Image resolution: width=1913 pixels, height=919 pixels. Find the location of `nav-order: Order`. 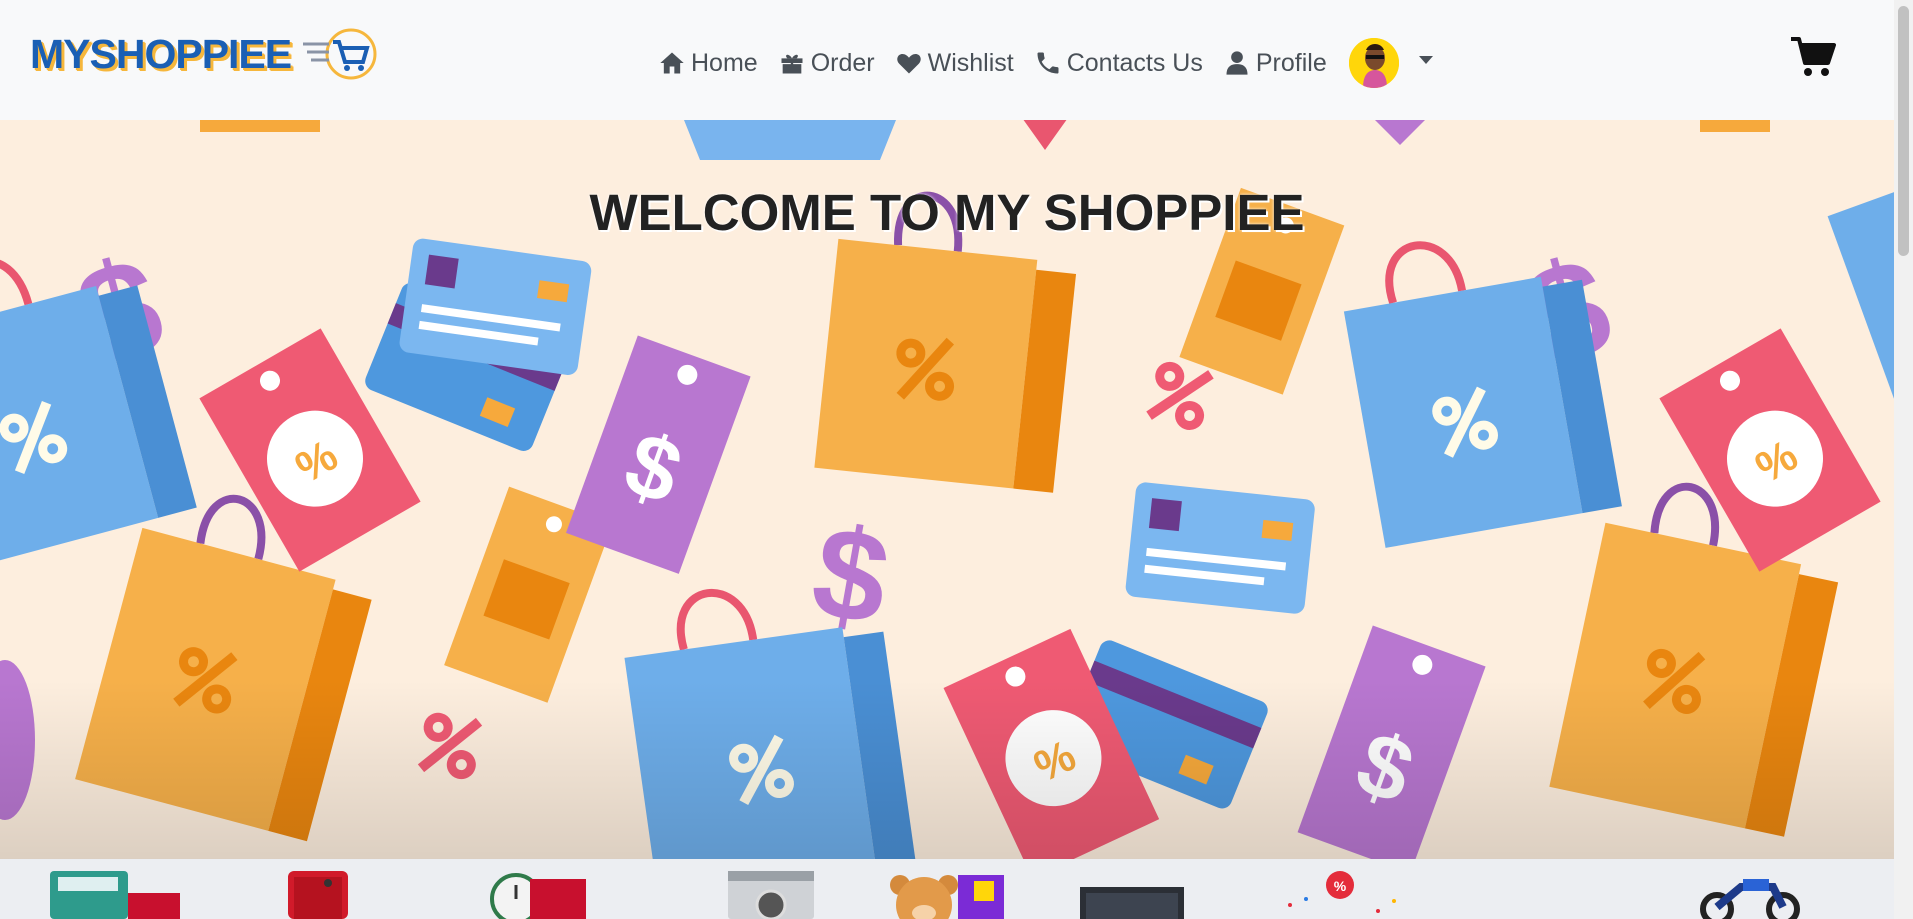

nav-order: Order is located at coordinates (826, 63).